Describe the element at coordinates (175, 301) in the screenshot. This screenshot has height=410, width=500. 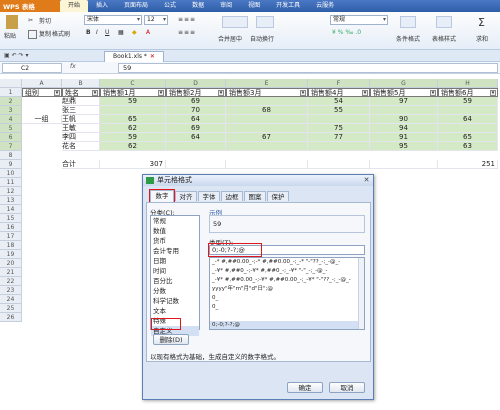
I see `category-item: 科学记数` at that location.